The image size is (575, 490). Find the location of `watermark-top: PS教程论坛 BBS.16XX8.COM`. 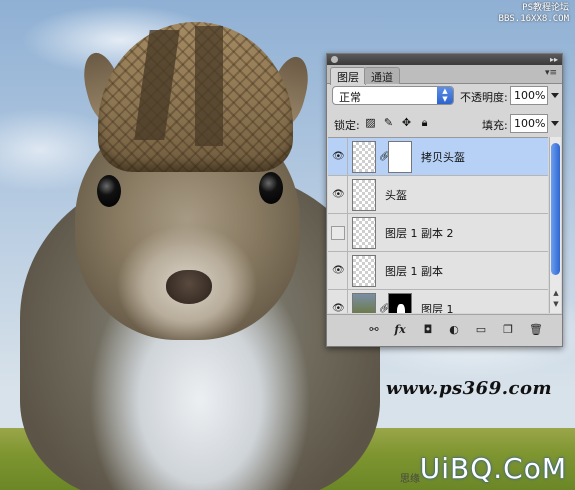

watermark-top: PS教程论坛 BBS.16XX8.COM is located at coordinates (534, 14).